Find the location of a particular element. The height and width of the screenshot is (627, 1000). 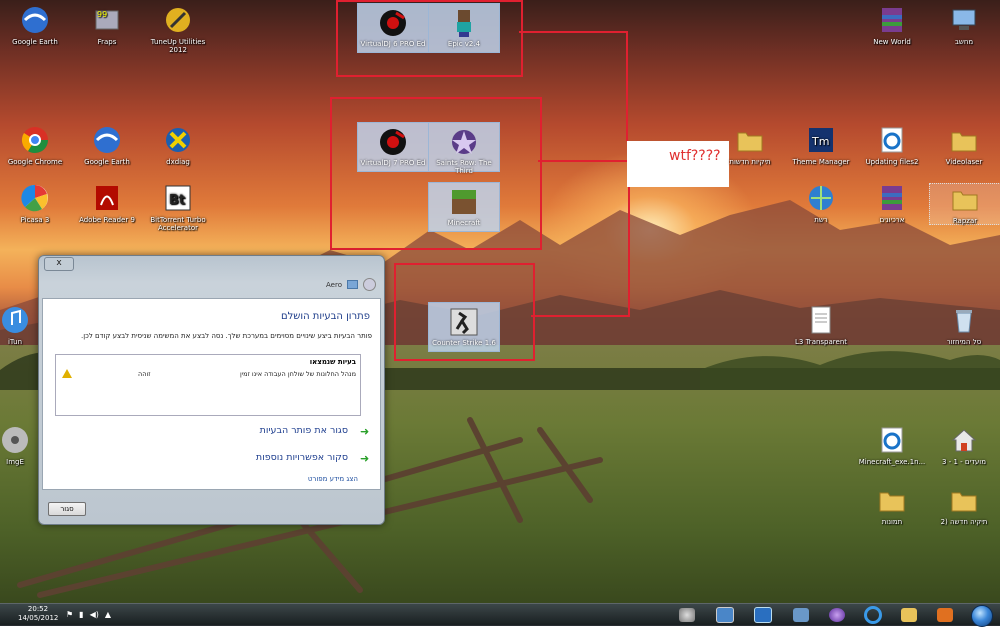

desktop-icon-deadlines: מועדים - 1 - 3 is located at coordinates (964, 445).